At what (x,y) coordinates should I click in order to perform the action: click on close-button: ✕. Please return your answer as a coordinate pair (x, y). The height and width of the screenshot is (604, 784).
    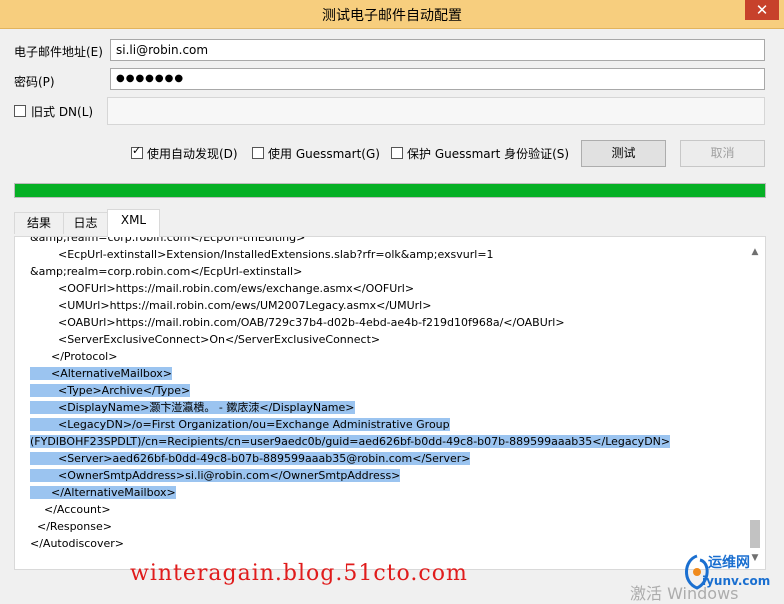
    Looking at the image, I should click on (762, 10).